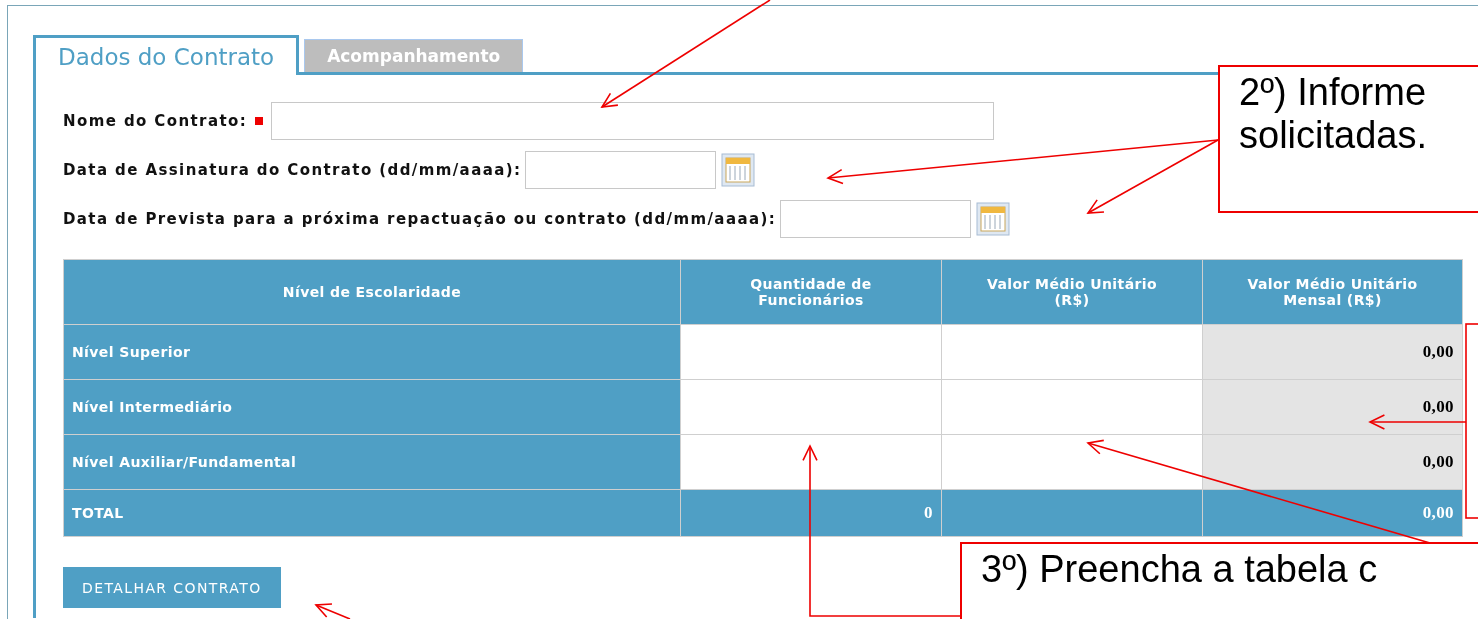 The height and width of the screenshot is (619, 1478). I want to click on detail-contract-button: DETALHAR CONTRATO, so click(172, 587).